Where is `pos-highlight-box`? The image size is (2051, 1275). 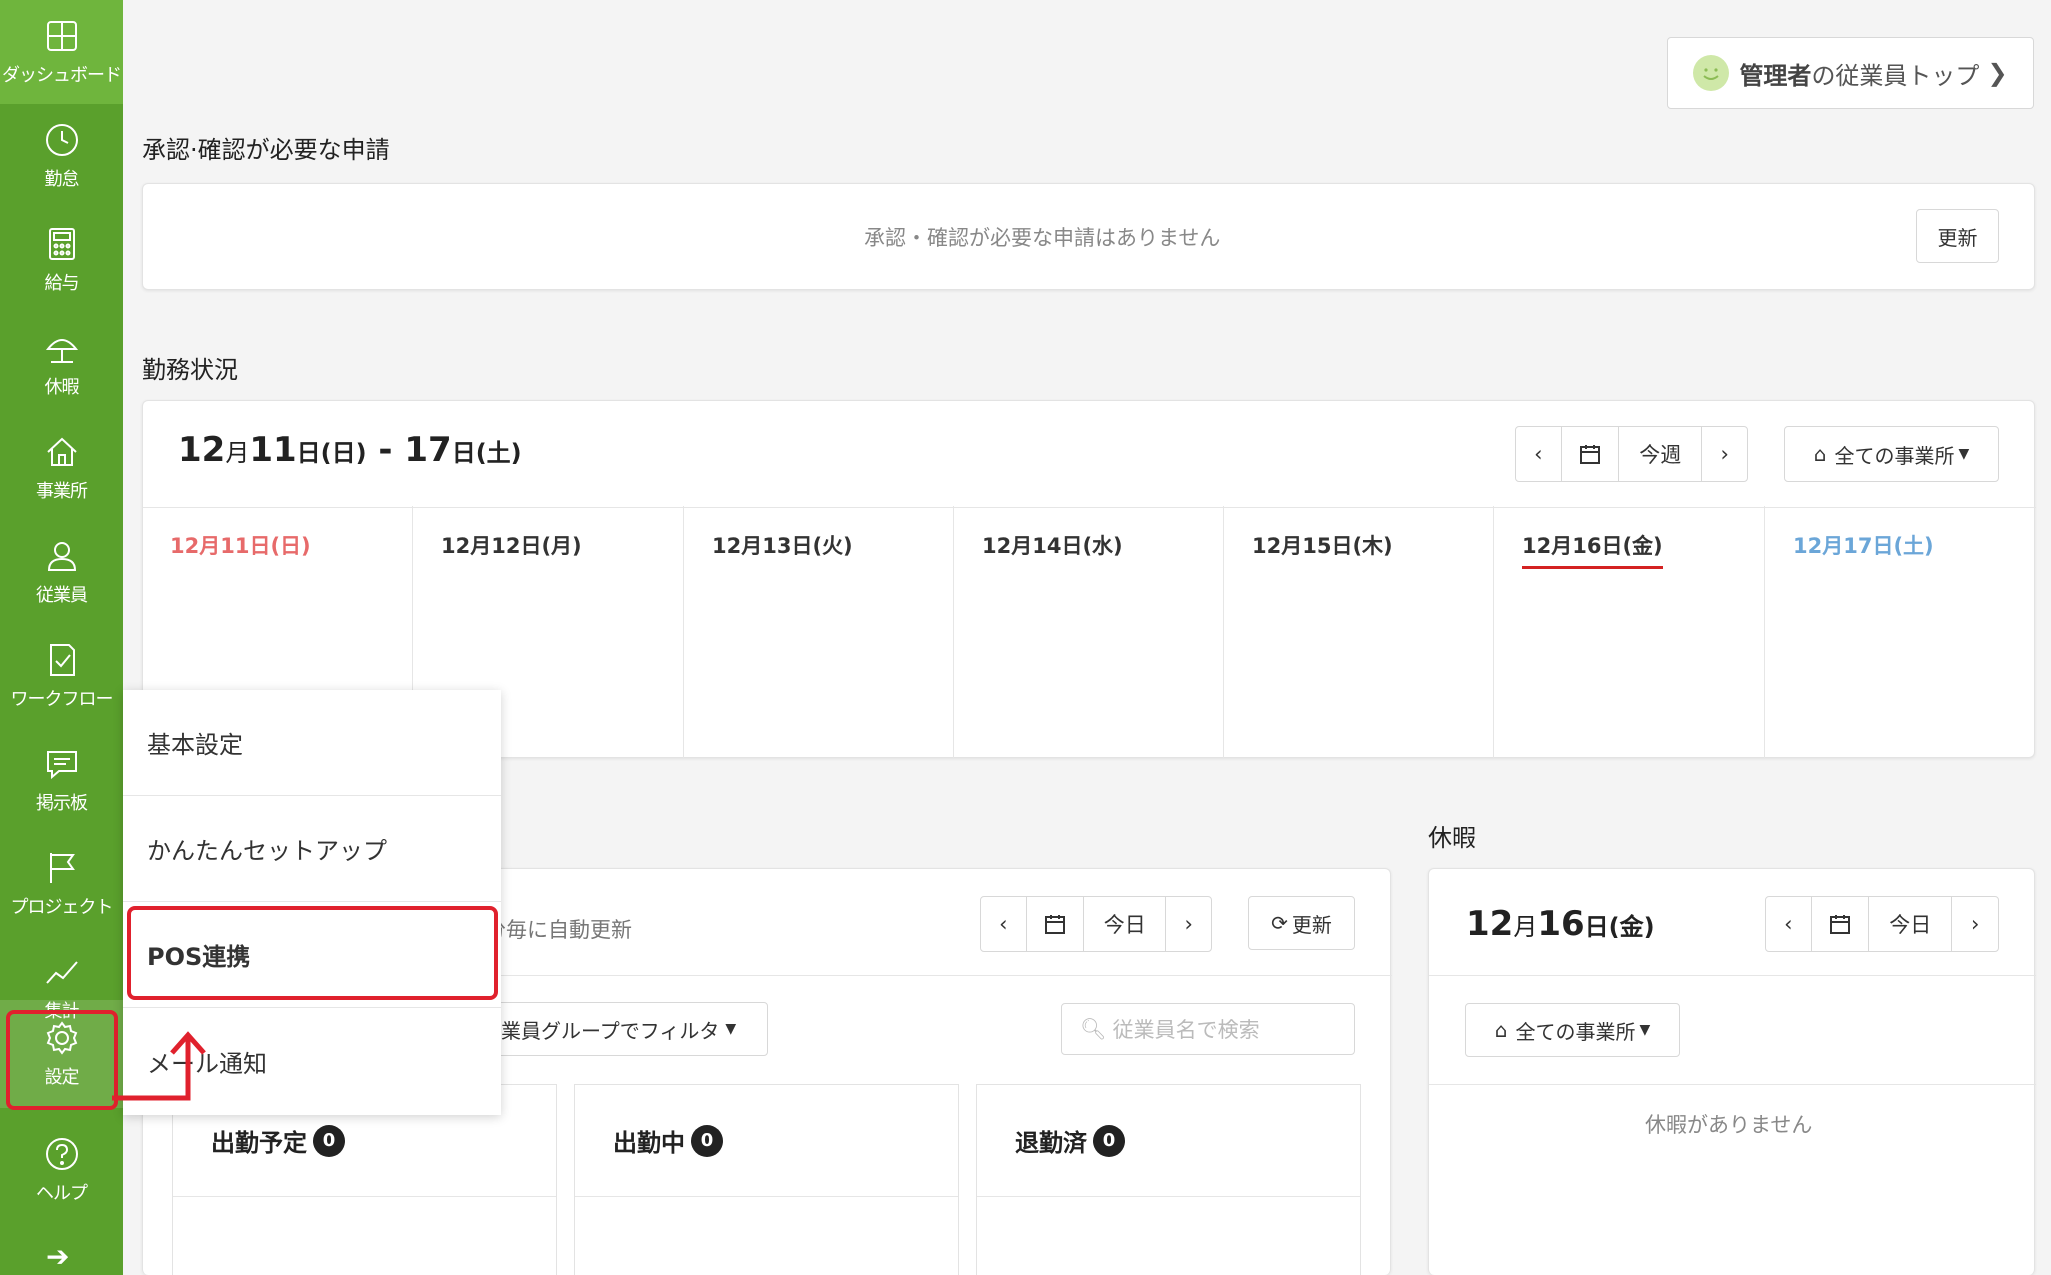
pos-highlight-box is located at coordinates (312, 953).